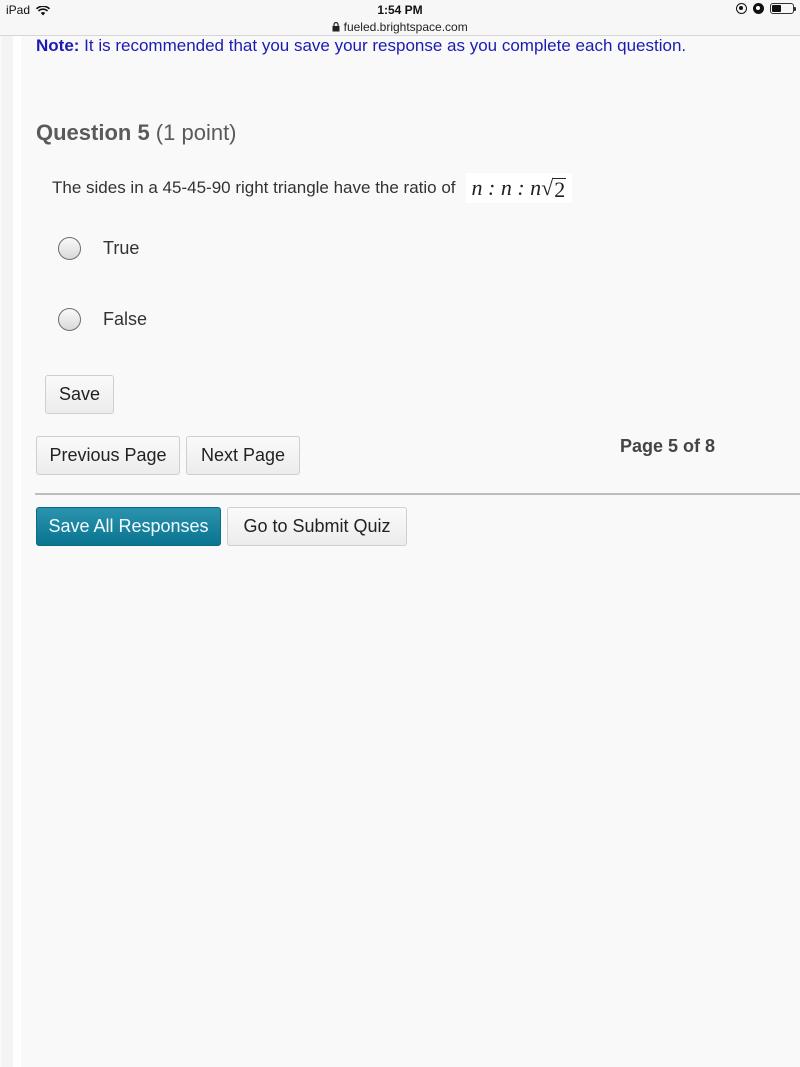 Image resolution: width=800 pixels, height=1067 pixels. I want to click on left-gutter, so click(7, 551).